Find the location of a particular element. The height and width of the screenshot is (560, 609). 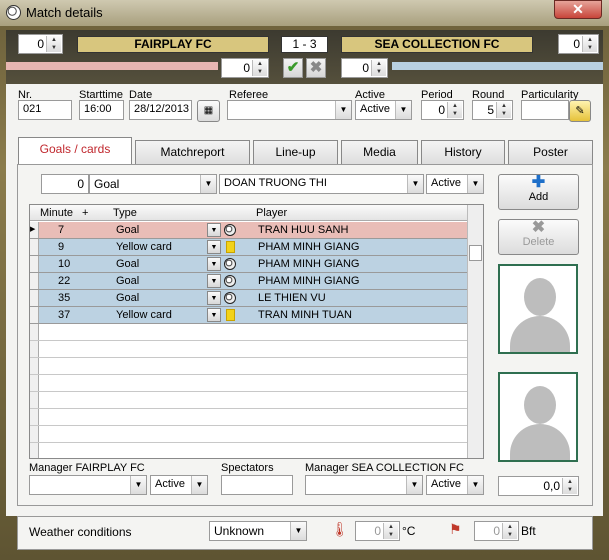

away-manager-dropdown: ▼ is located at coordinates (364, 485).